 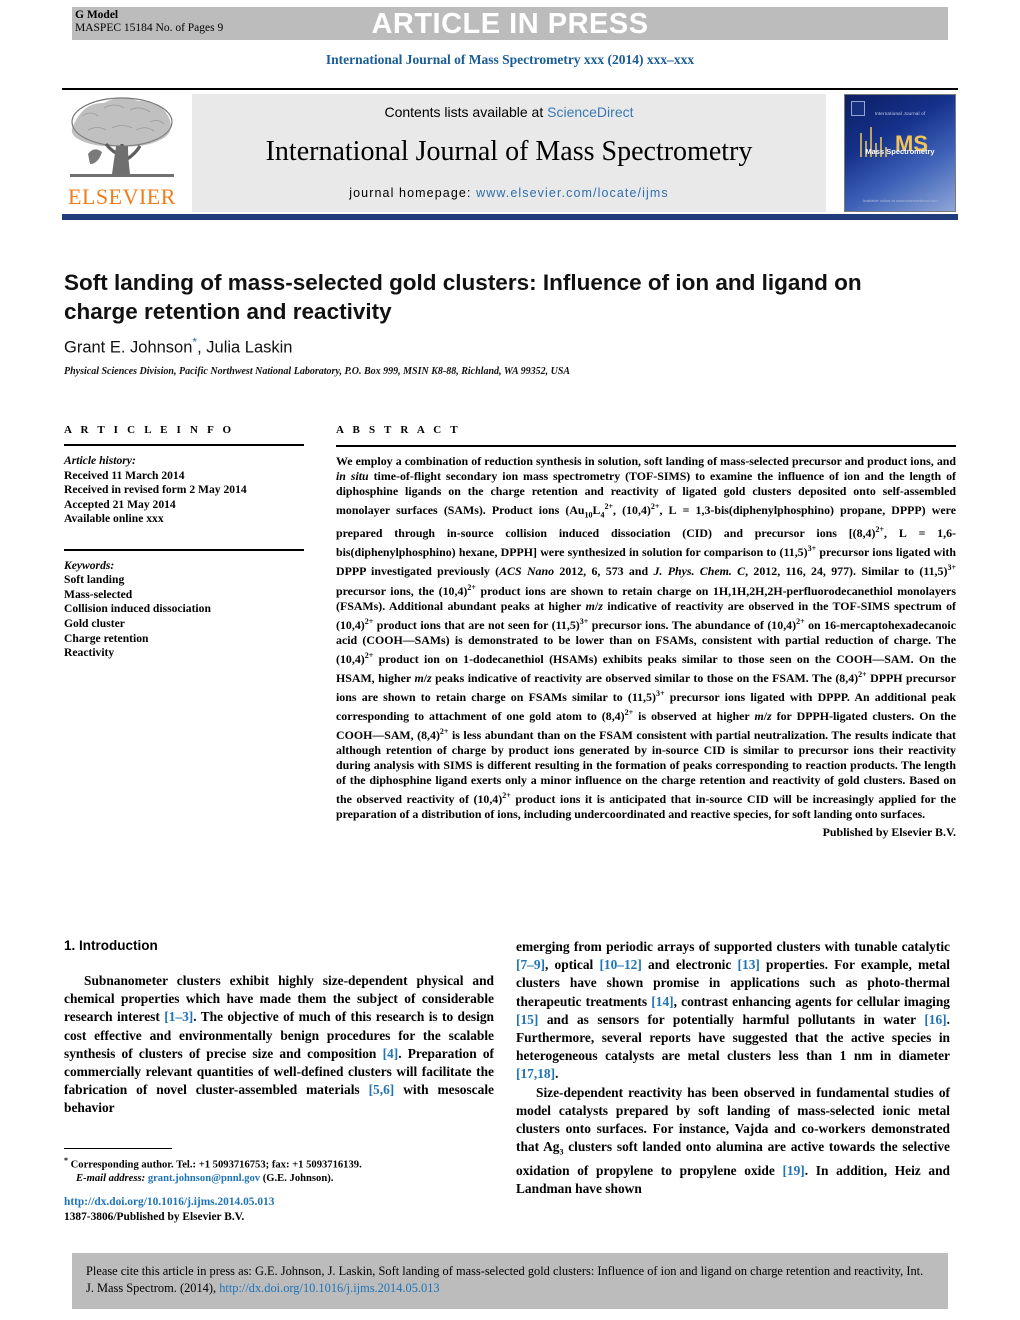 What do you see at coordinates (889, 831) in the screenshot?
I see `abstract-publisher-line: Published by Elsevier B.V.` at bounding box center [889, 831].